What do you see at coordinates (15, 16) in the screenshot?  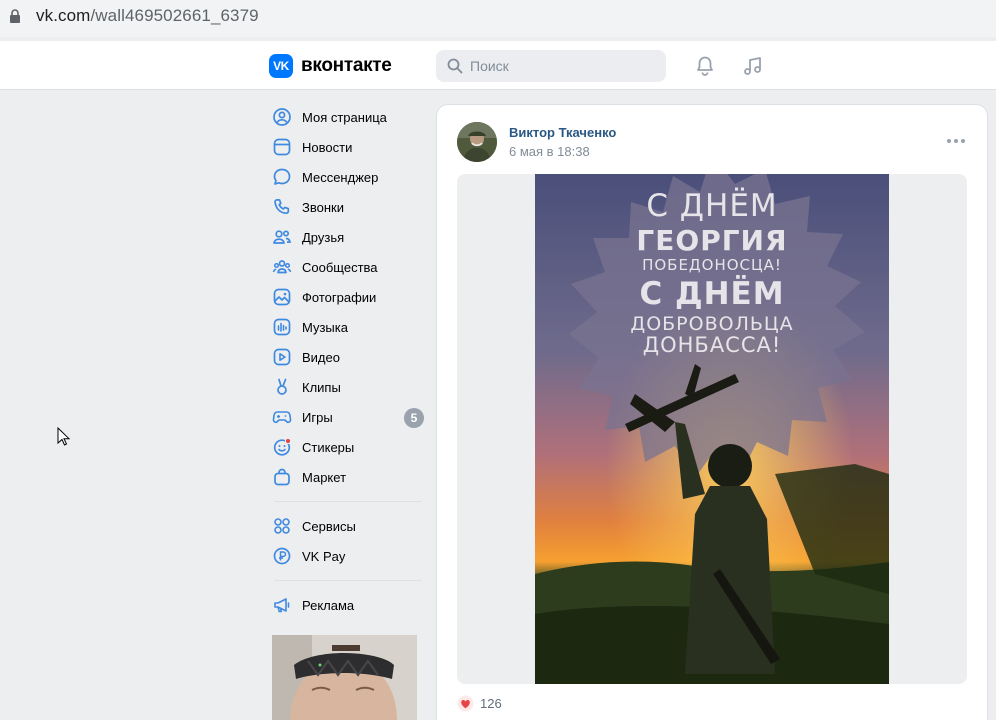 I see `lock-icon` at bounding box center [15, 16].